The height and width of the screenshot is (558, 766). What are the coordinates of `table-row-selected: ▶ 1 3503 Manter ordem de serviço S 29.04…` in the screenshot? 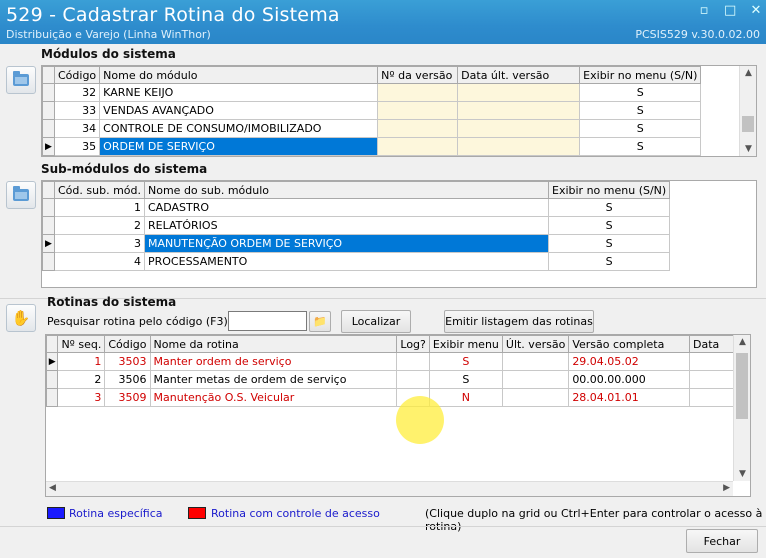 It's located at (398, 361).